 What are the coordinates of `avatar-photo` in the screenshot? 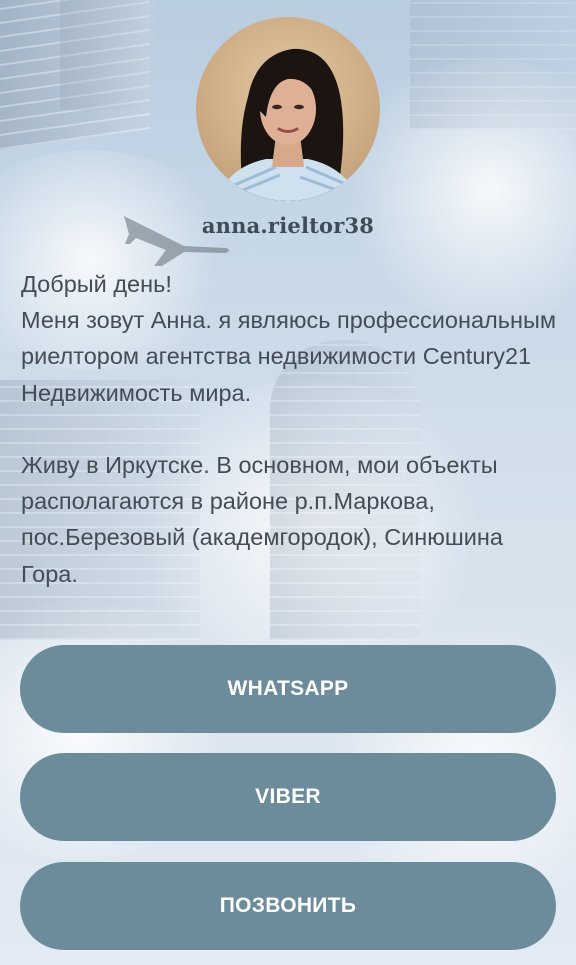 It's located at (288, 124).